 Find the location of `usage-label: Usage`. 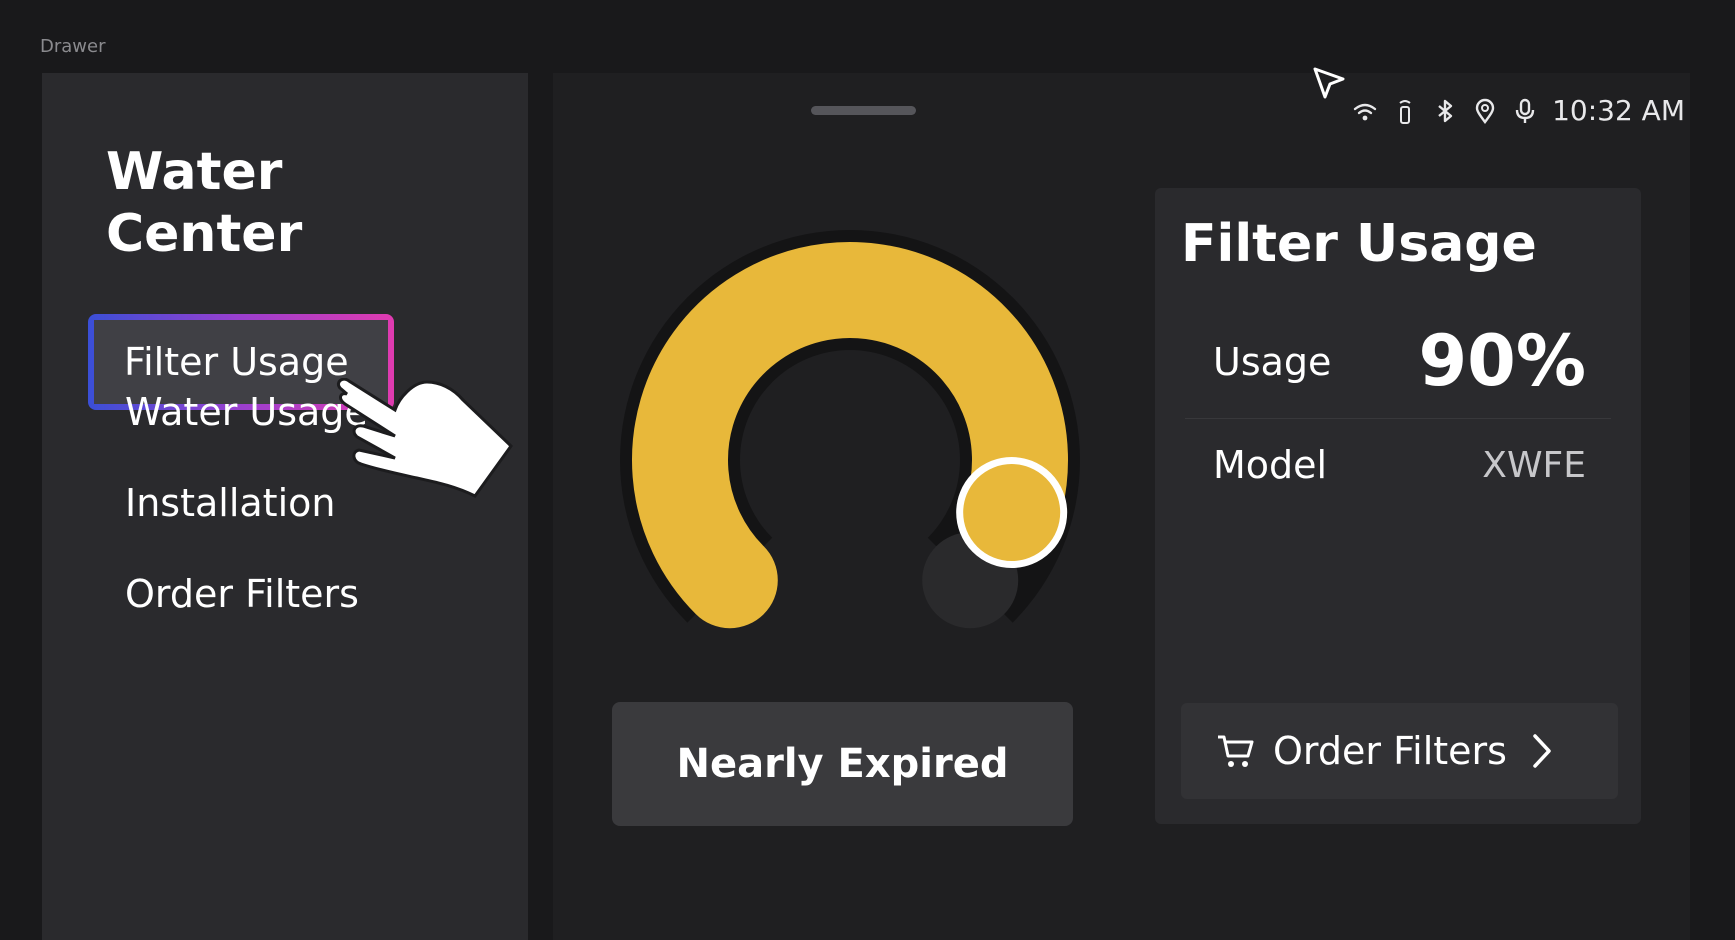

usage-label: Usage is located at coordinates (1272, 362).